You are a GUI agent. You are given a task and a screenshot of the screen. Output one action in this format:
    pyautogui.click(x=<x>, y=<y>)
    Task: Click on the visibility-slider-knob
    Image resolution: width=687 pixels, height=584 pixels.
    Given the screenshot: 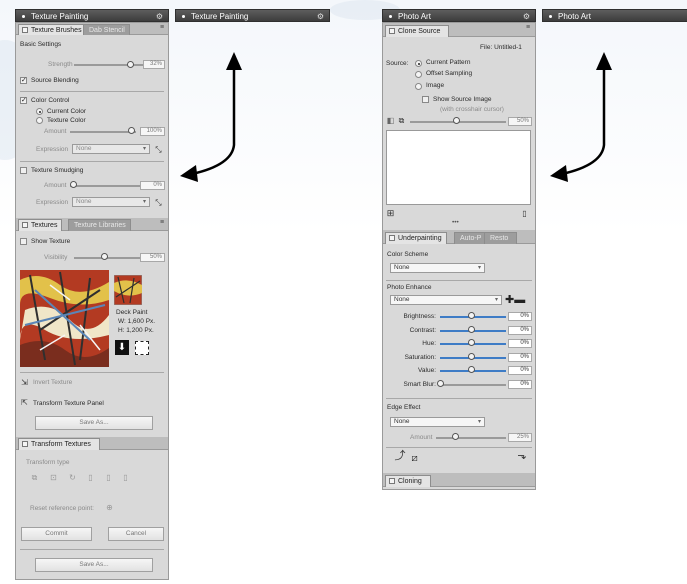 What is the action you would take?
    pyautogui.click(x=104, y=256)
    